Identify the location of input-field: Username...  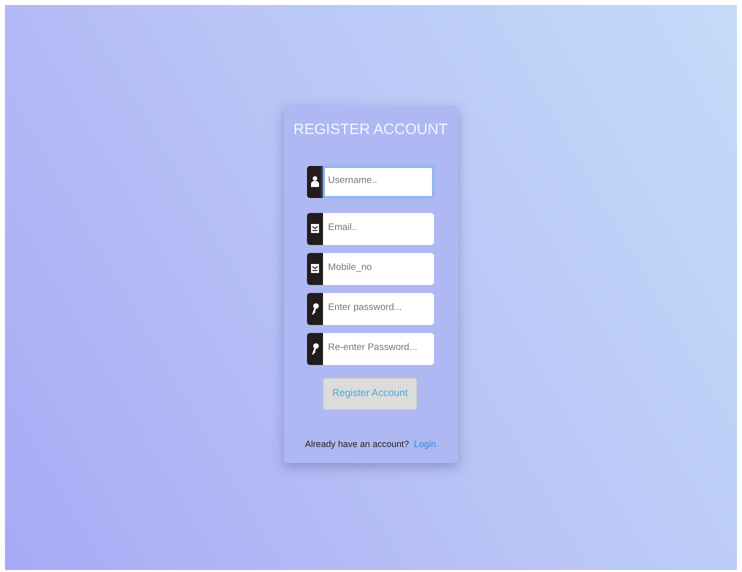
(378, 182).